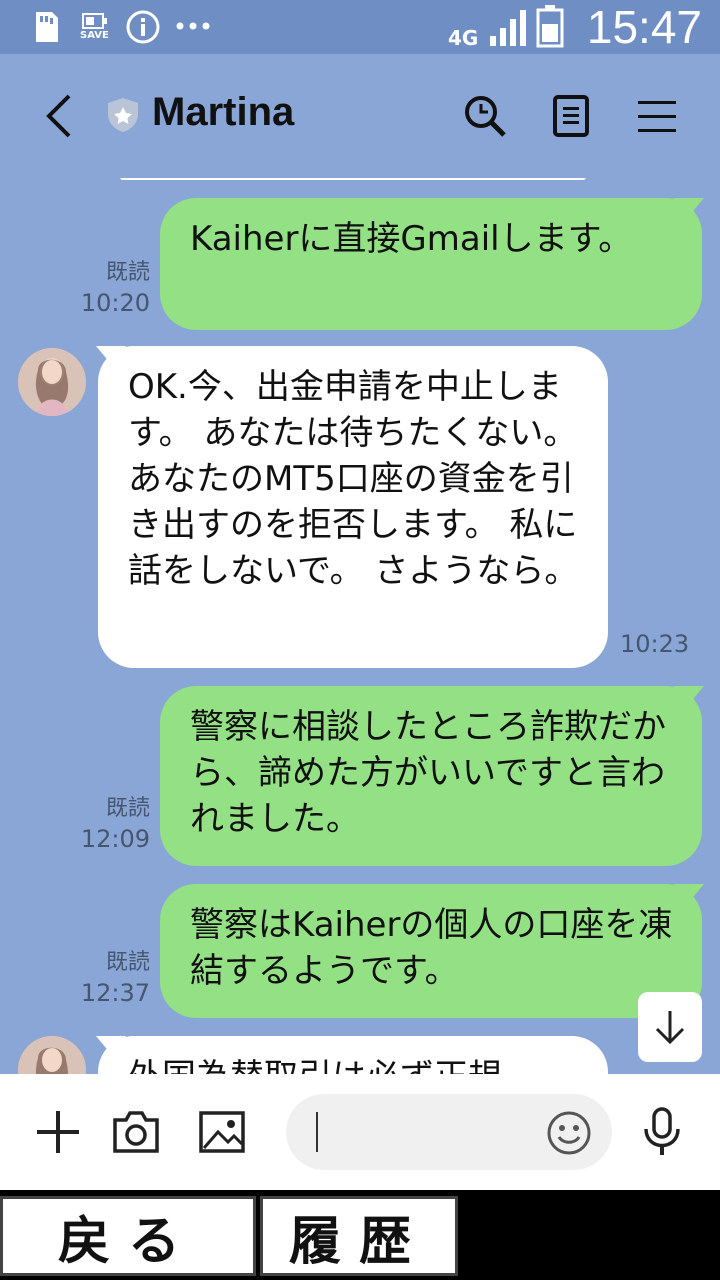 The height and width of the screenshot is (1280, 720). I want to click on back-nav-button: 戻る, so click(128, 1236).